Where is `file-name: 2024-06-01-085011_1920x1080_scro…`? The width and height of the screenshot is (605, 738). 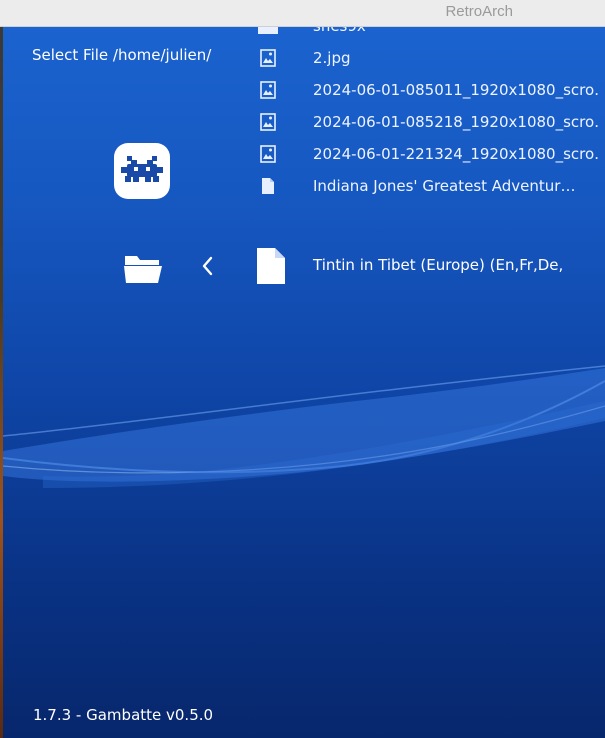 file-name: 2024-06-01-085011_1920x1080_scro… is located at coordinates (455, 90).